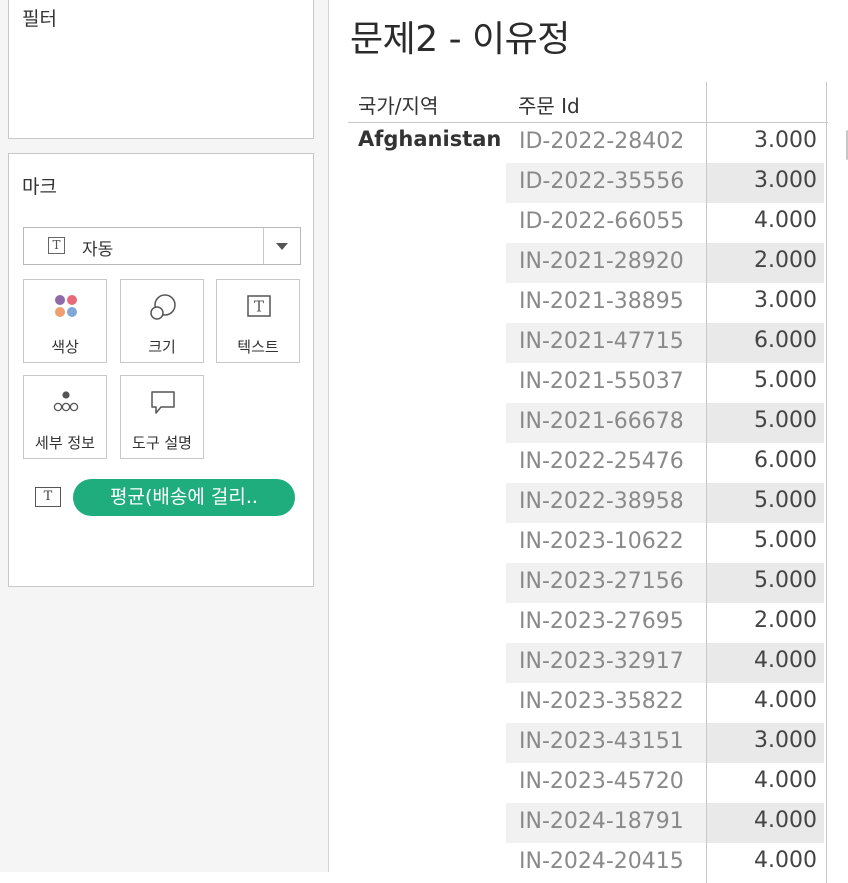 The width and height of the screenshot is (848, 883). What do you see at coordinates (601, 381) in the screenshot?
I see `order-id-text: IN-2021-55037` at bounding box center [601, 381].